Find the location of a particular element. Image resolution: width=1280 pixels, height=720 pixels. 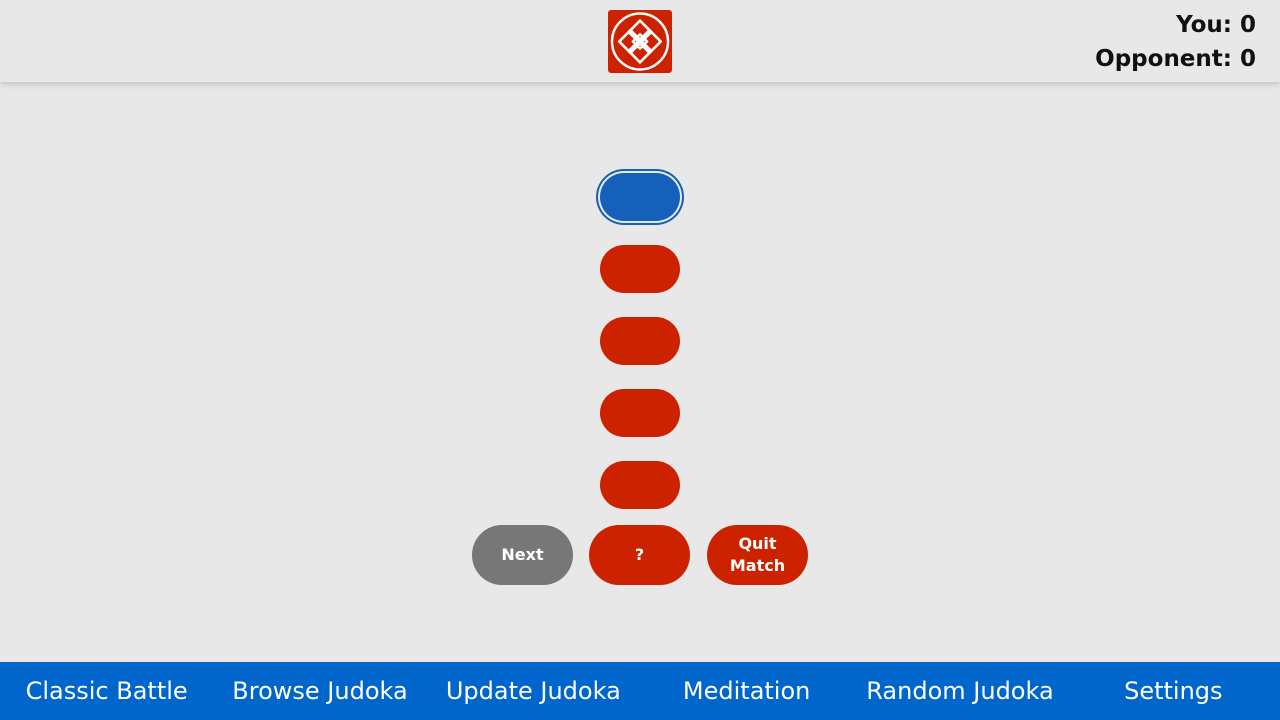

help-button: ? is located at coordinates (639, 555).